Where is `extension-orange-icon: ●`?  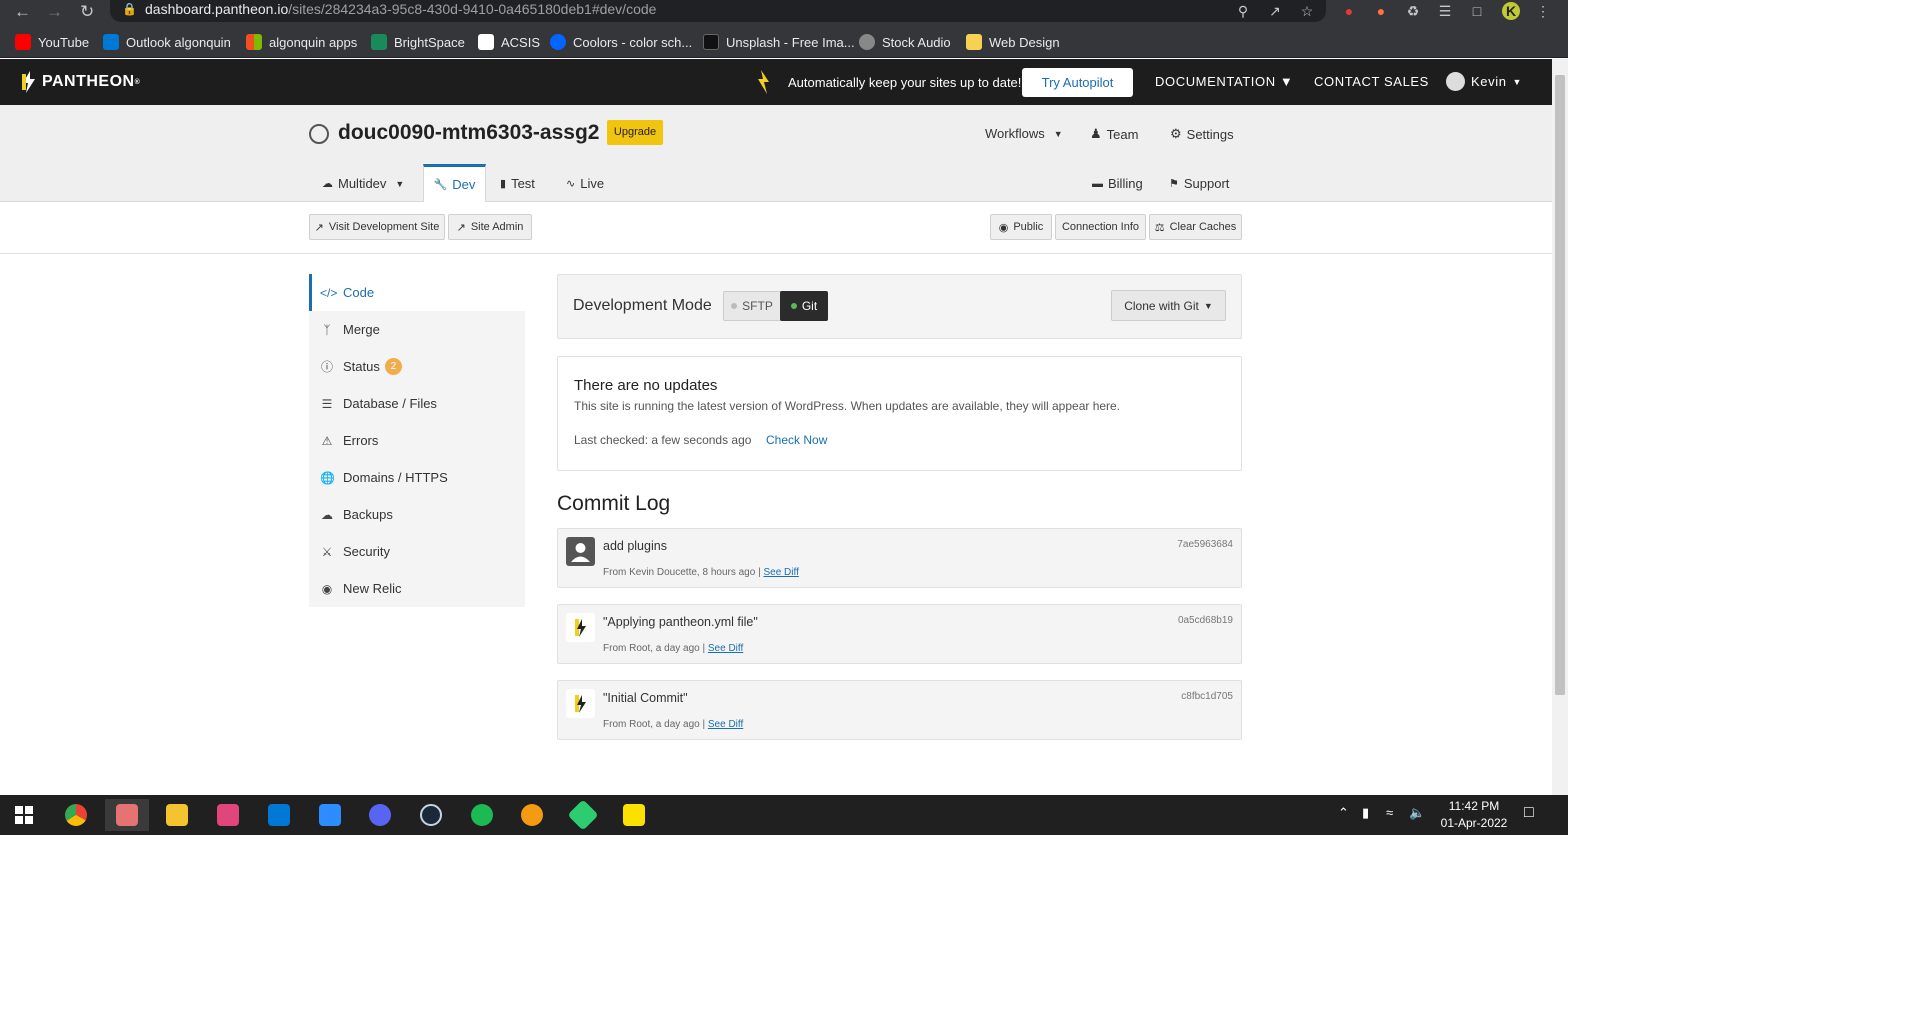 extension-orange-icon: ● is located at coordinates (1381, 11).